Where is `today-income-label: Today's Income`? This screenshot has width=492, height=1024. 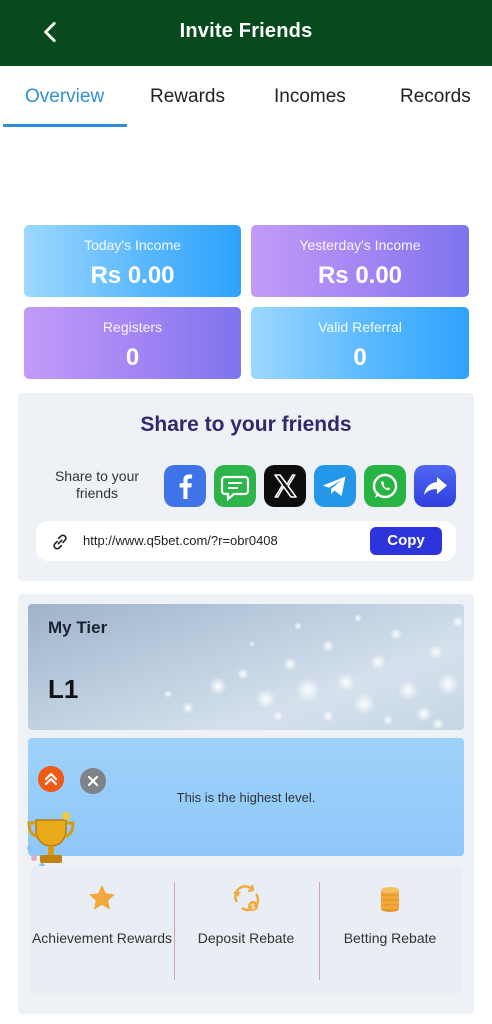
today-income-label: Today's Income is located at coordinates (132, 245).